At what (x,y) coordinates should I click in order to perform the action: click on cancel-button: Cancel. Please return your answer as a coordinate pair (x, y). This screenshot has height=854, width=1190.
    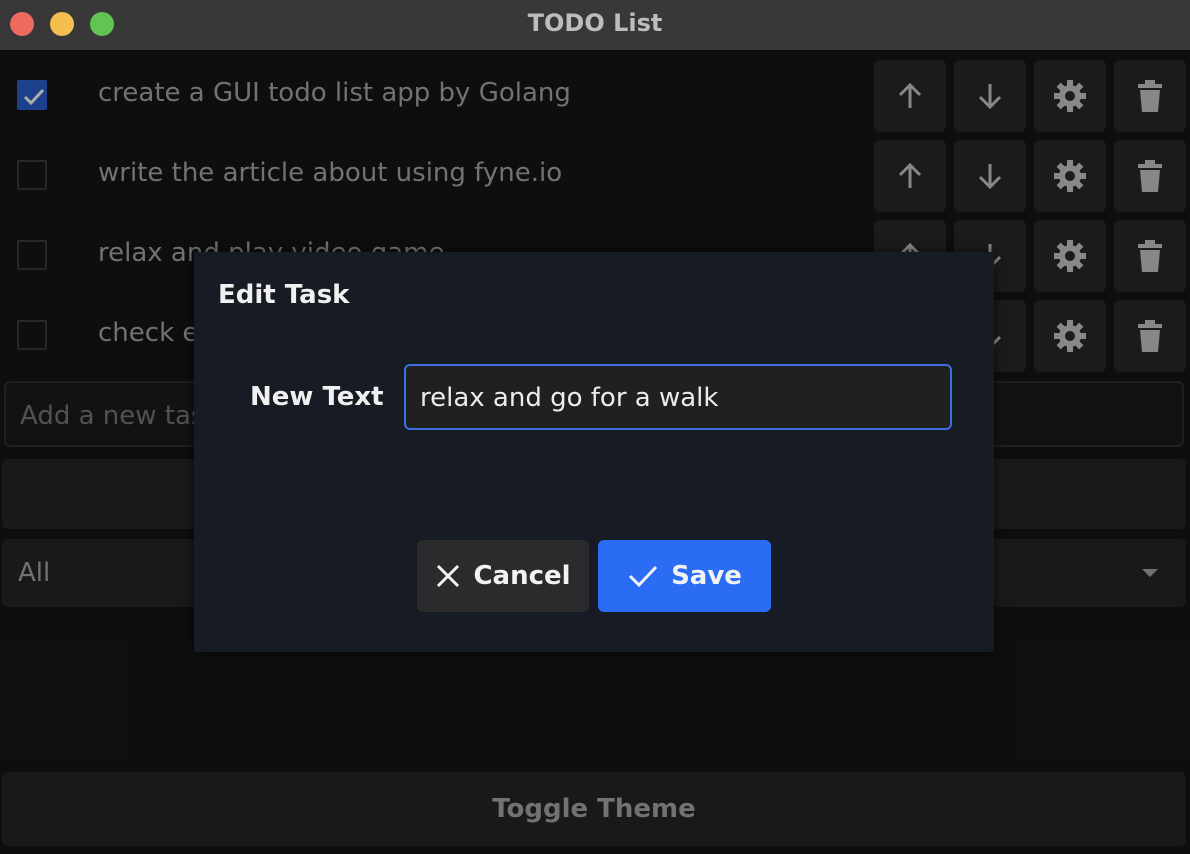
    Looking at the image, I should click on (503, 576).